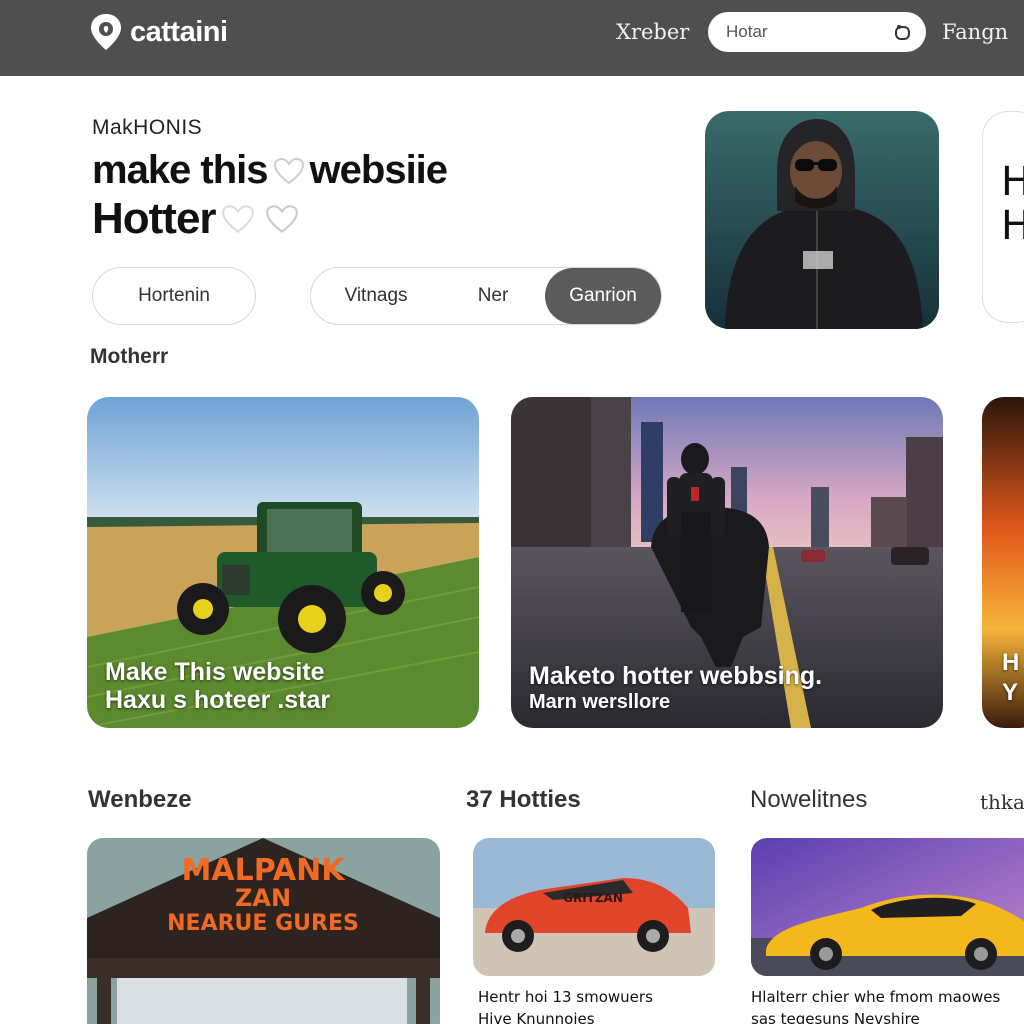  I want to click on hero-eyebrow: MakHONIS, so click(147, 127).